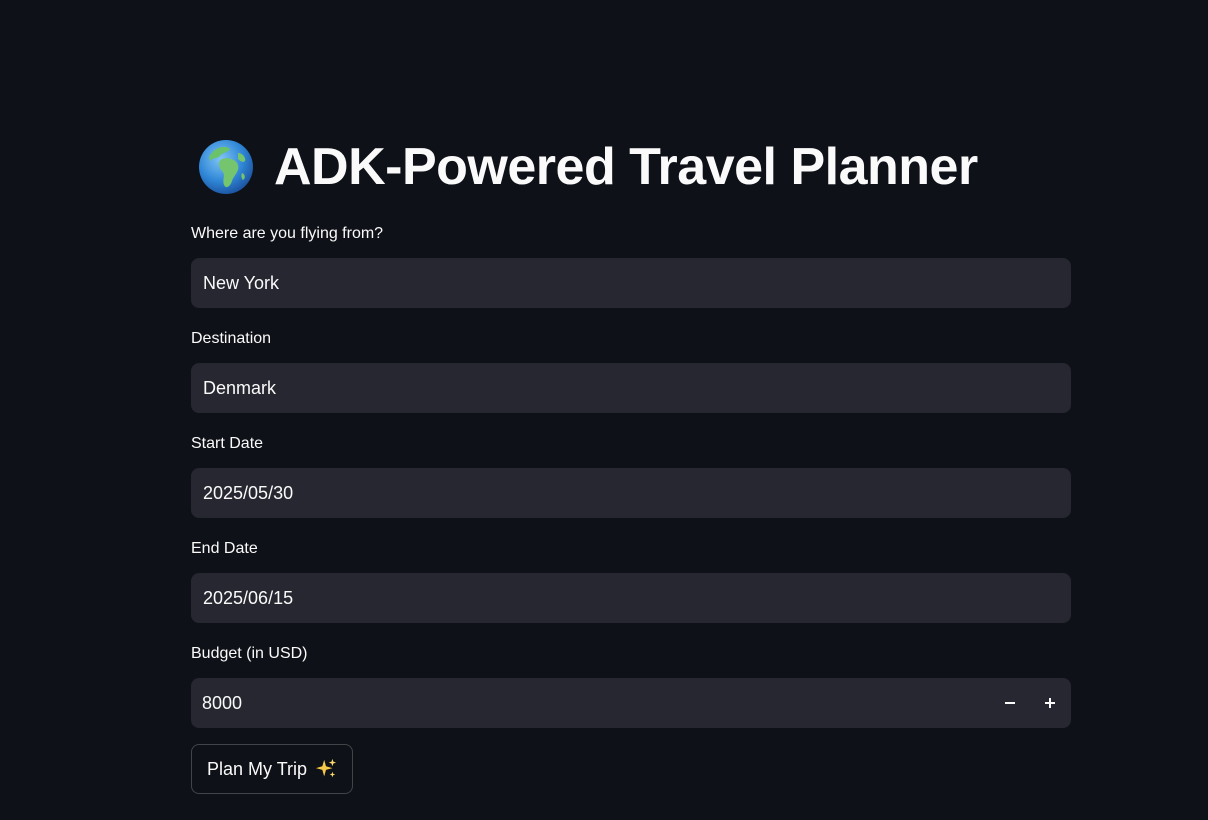  Describe the element at coordinates (224, 548) in the screenshot. I see `end-date-label: End Date` at that location.